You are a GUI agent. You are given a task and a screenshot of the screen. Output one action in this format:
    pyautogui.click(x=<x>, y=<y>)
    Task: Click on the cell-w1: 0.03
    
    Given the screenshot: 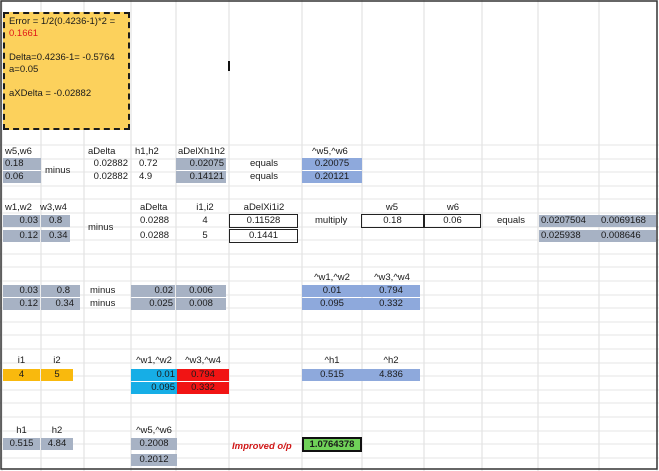 What is the action you would take?
    pyautogui.click(x=21, y=221)
    